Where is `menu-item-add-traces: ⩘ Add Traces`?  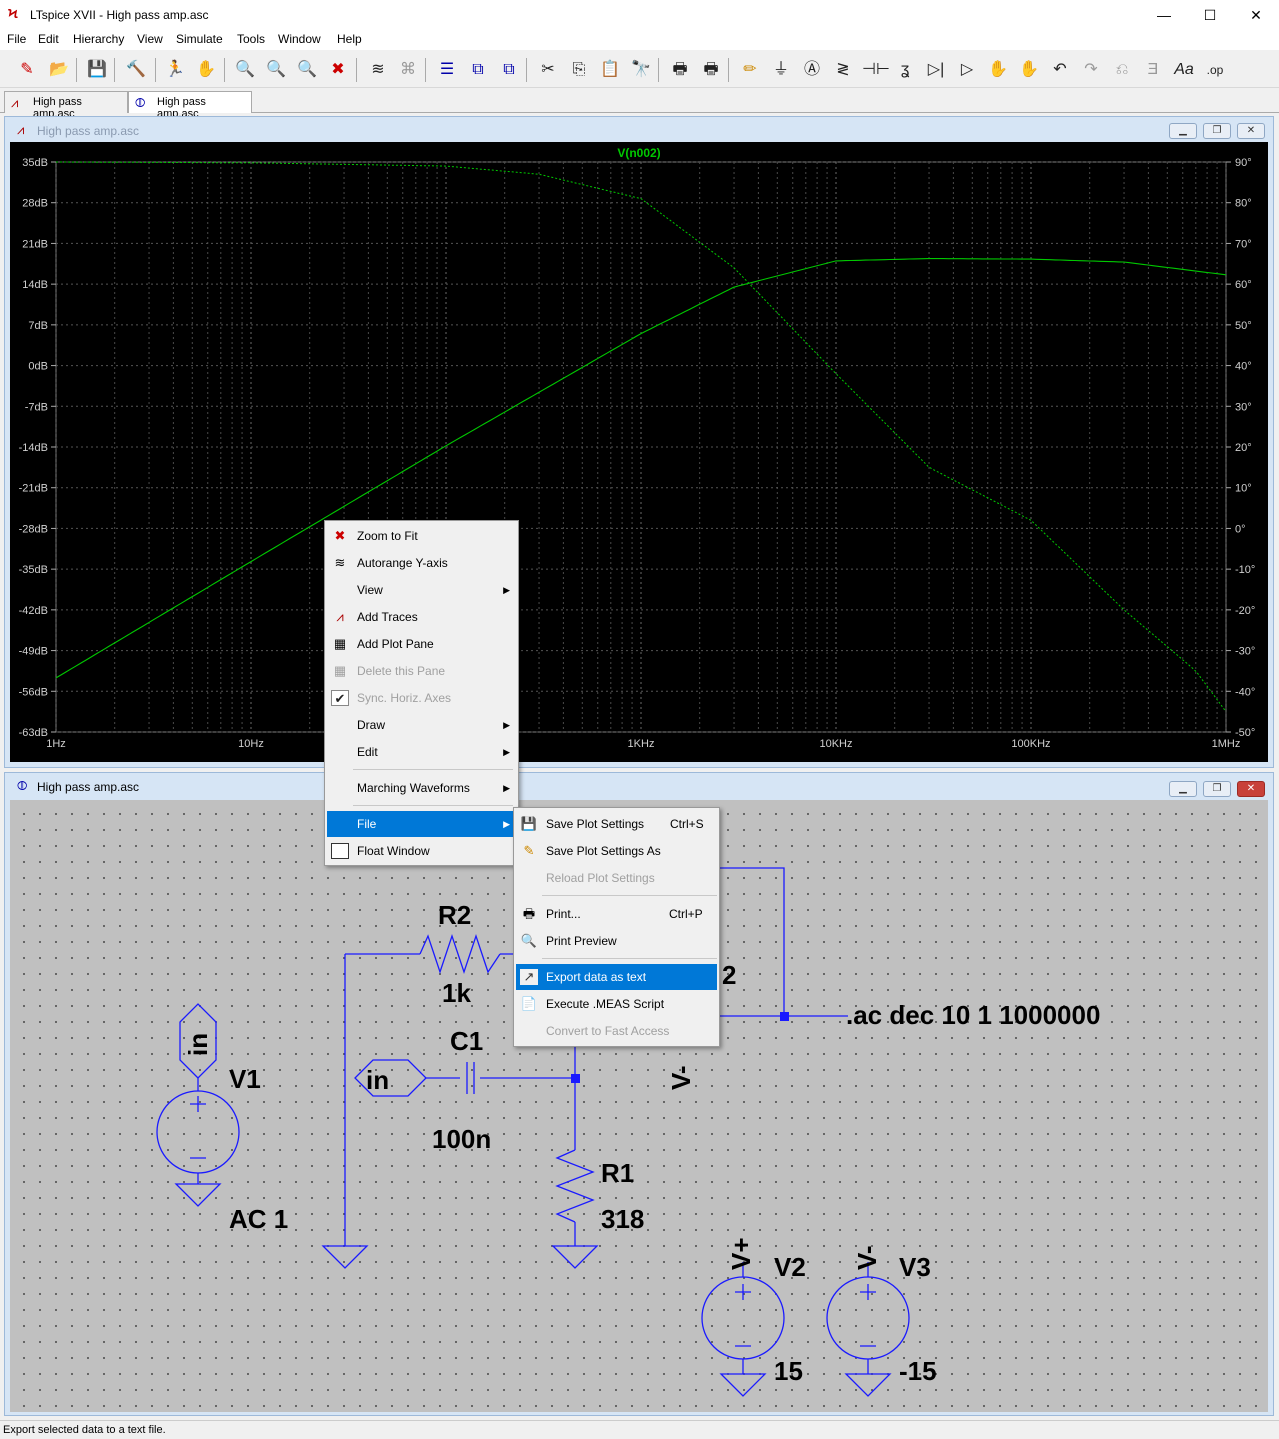 menu-item-add-traces: ⩘ Add Traces is located at coordinates (421, 617).